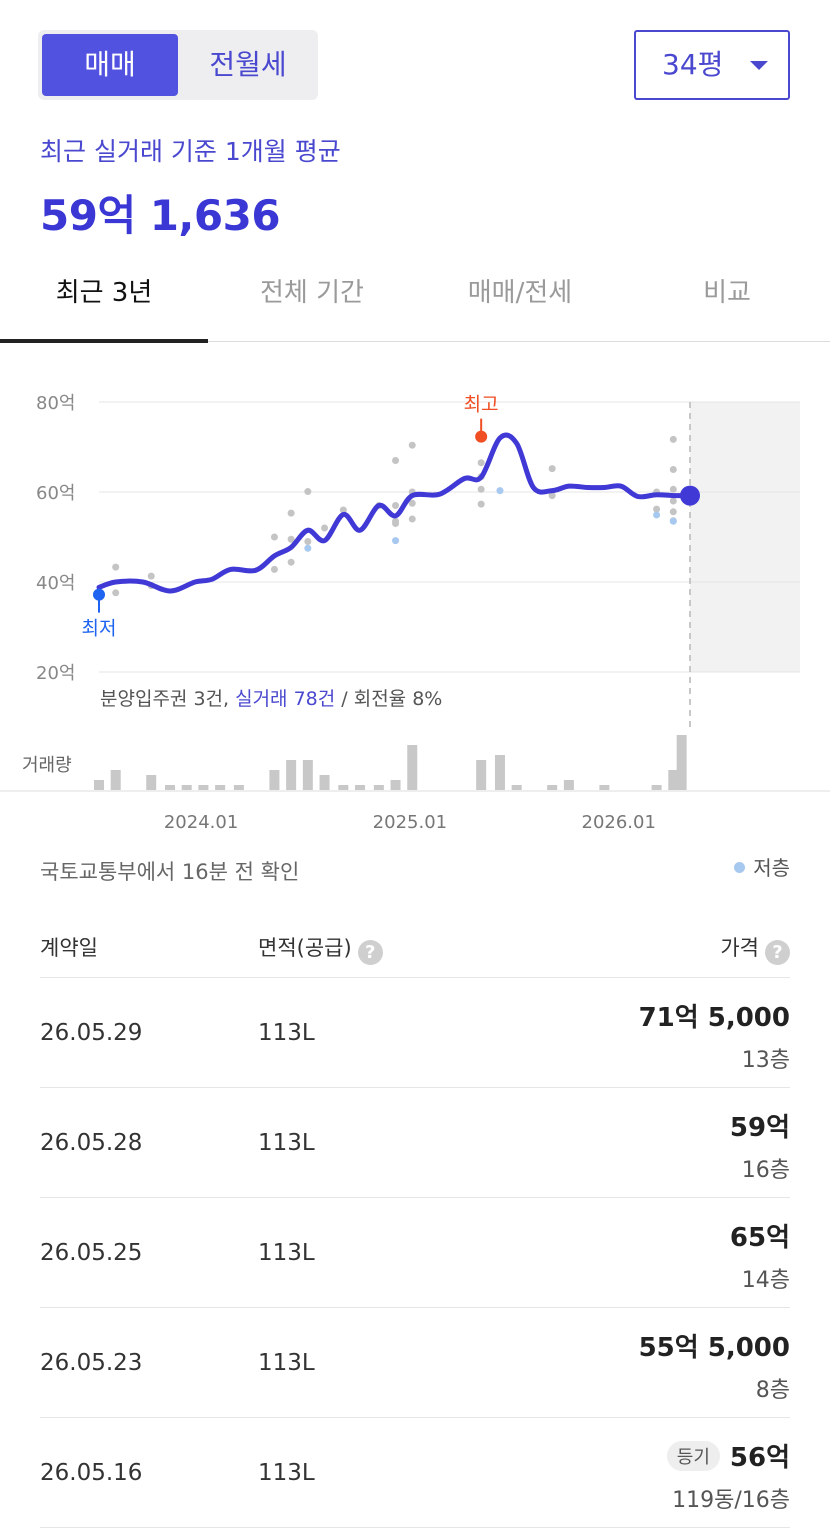  What do you see at coordinates (388, 699) in the screenshot?
I see `turnover-rate: / 회전율 8%` at bounding box center [388, 699].